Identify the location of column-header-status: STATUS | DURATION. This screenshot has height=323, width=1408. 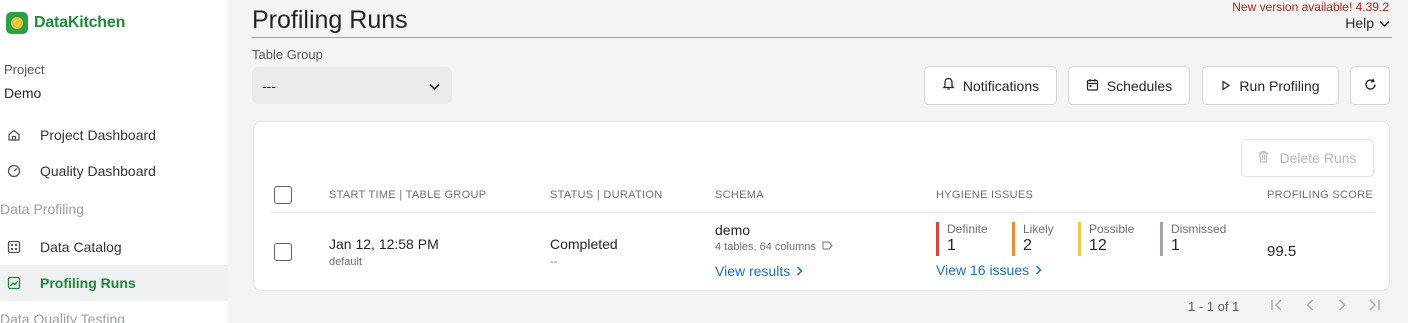
(606, 195).